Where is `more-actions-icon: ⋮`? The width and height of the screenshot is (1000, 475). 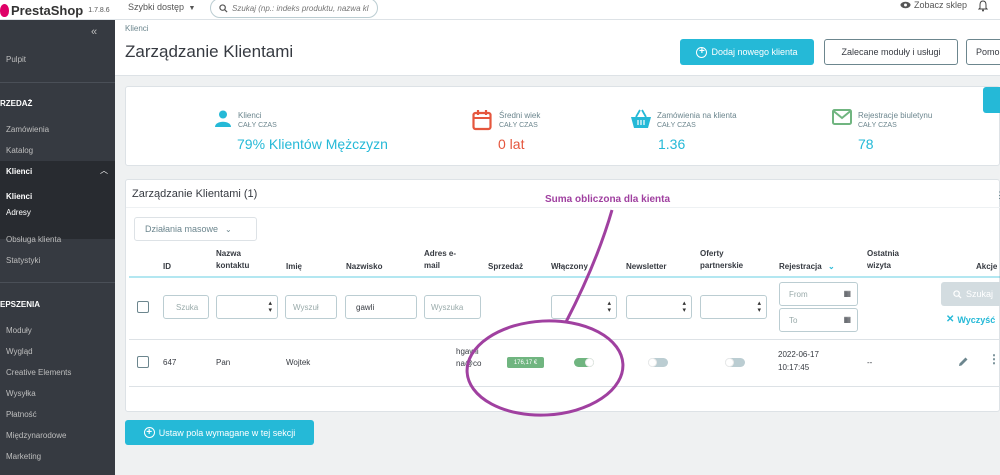 more-actions-icon: ⋮ is located at coordinates (994, 359).